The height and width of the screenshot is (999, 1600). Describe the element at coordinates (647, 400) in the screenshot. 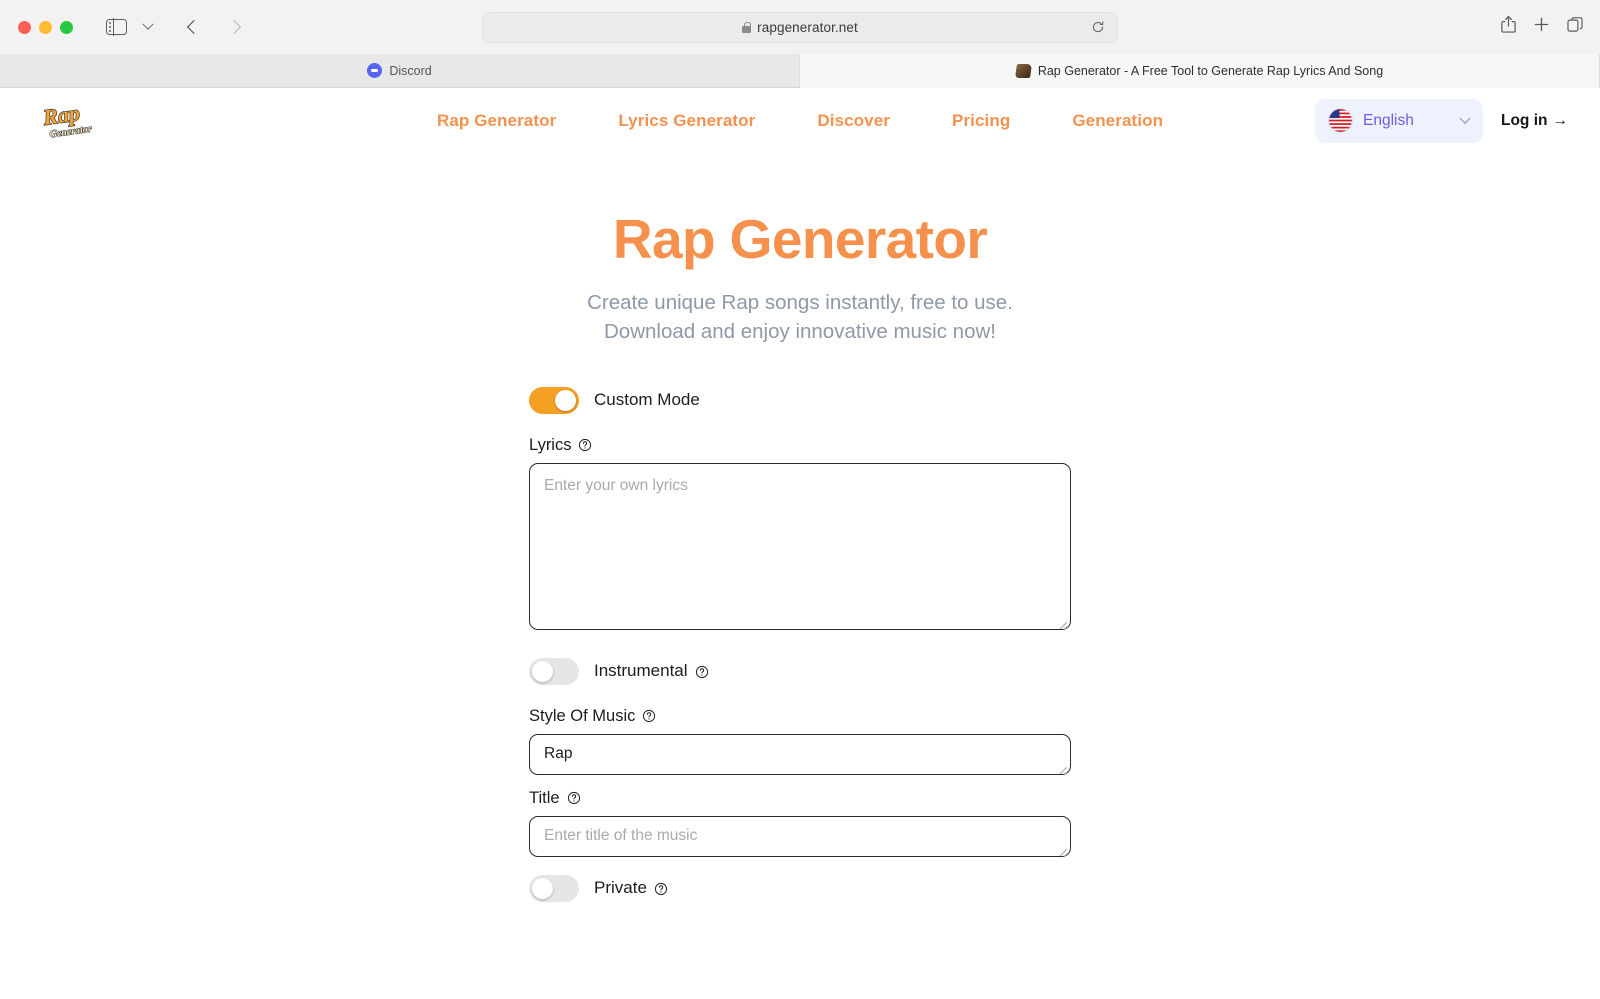

I see `custom-mode-label: Custom Mode` at that location.